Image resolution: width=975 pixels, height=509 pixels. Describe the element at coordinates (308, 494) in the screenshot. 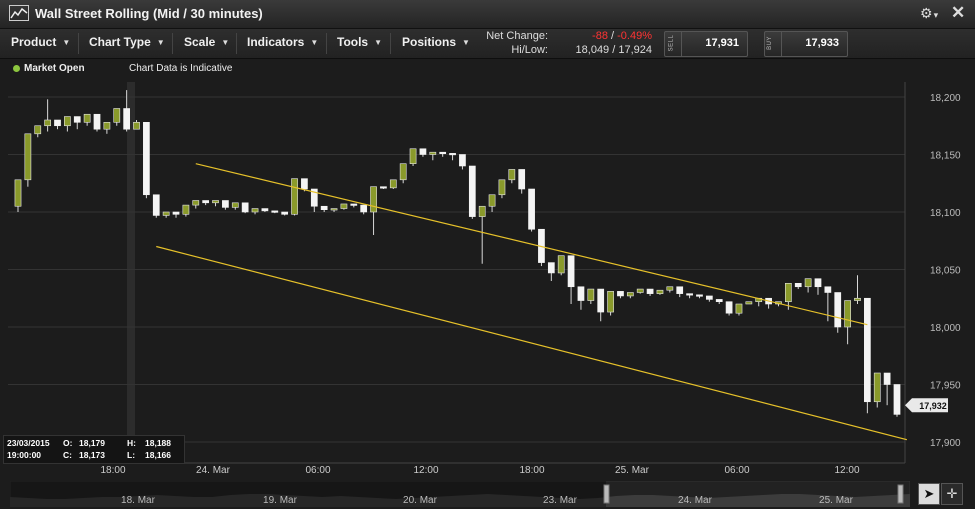

I see `navigator-unselected` at that location.